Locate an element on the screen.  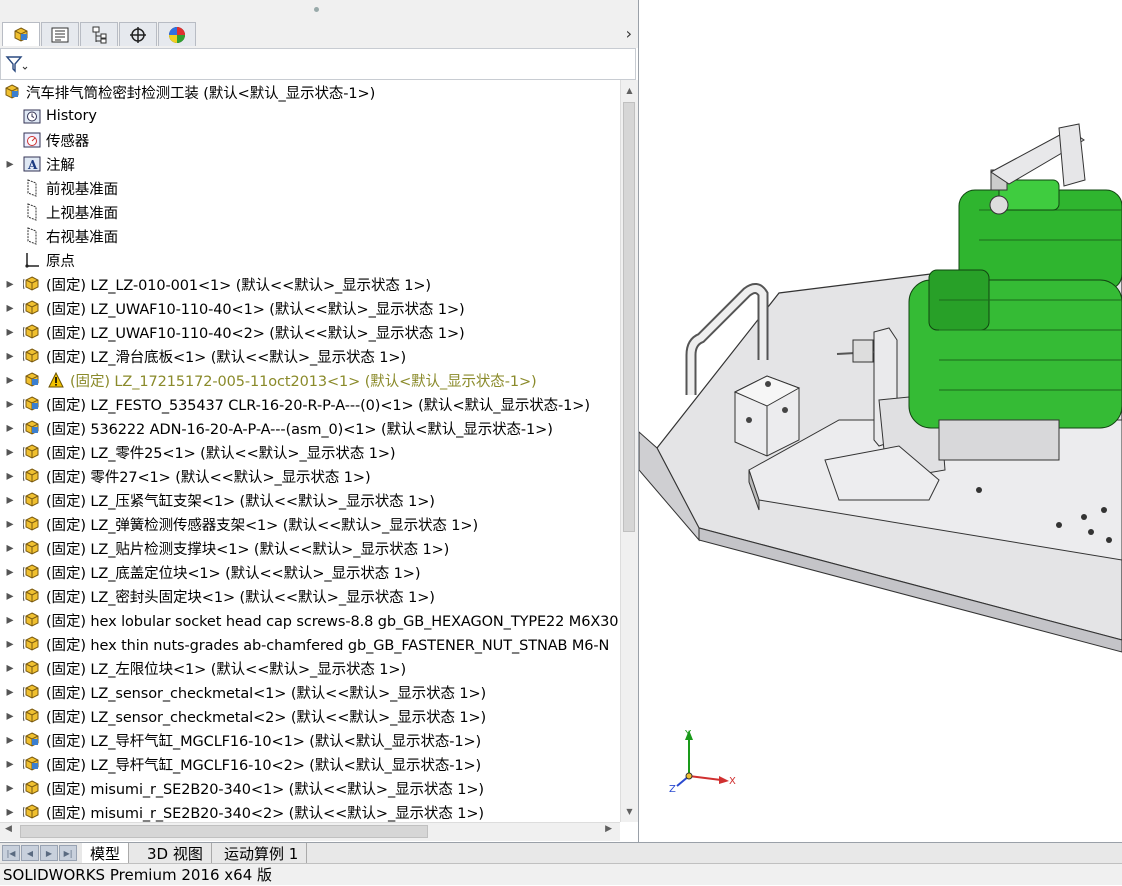
tree-item: 原点 is located at coordinates (37, 260).